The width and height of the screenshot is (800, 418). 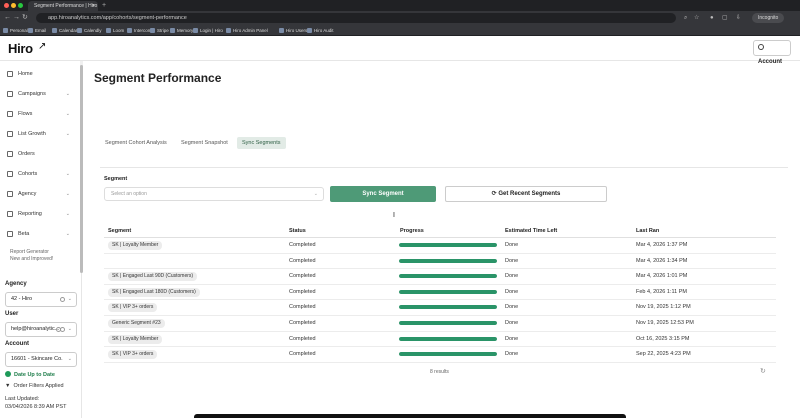 I want to click on segment-select: Select an option ⌄, so click(x=214, y=194).